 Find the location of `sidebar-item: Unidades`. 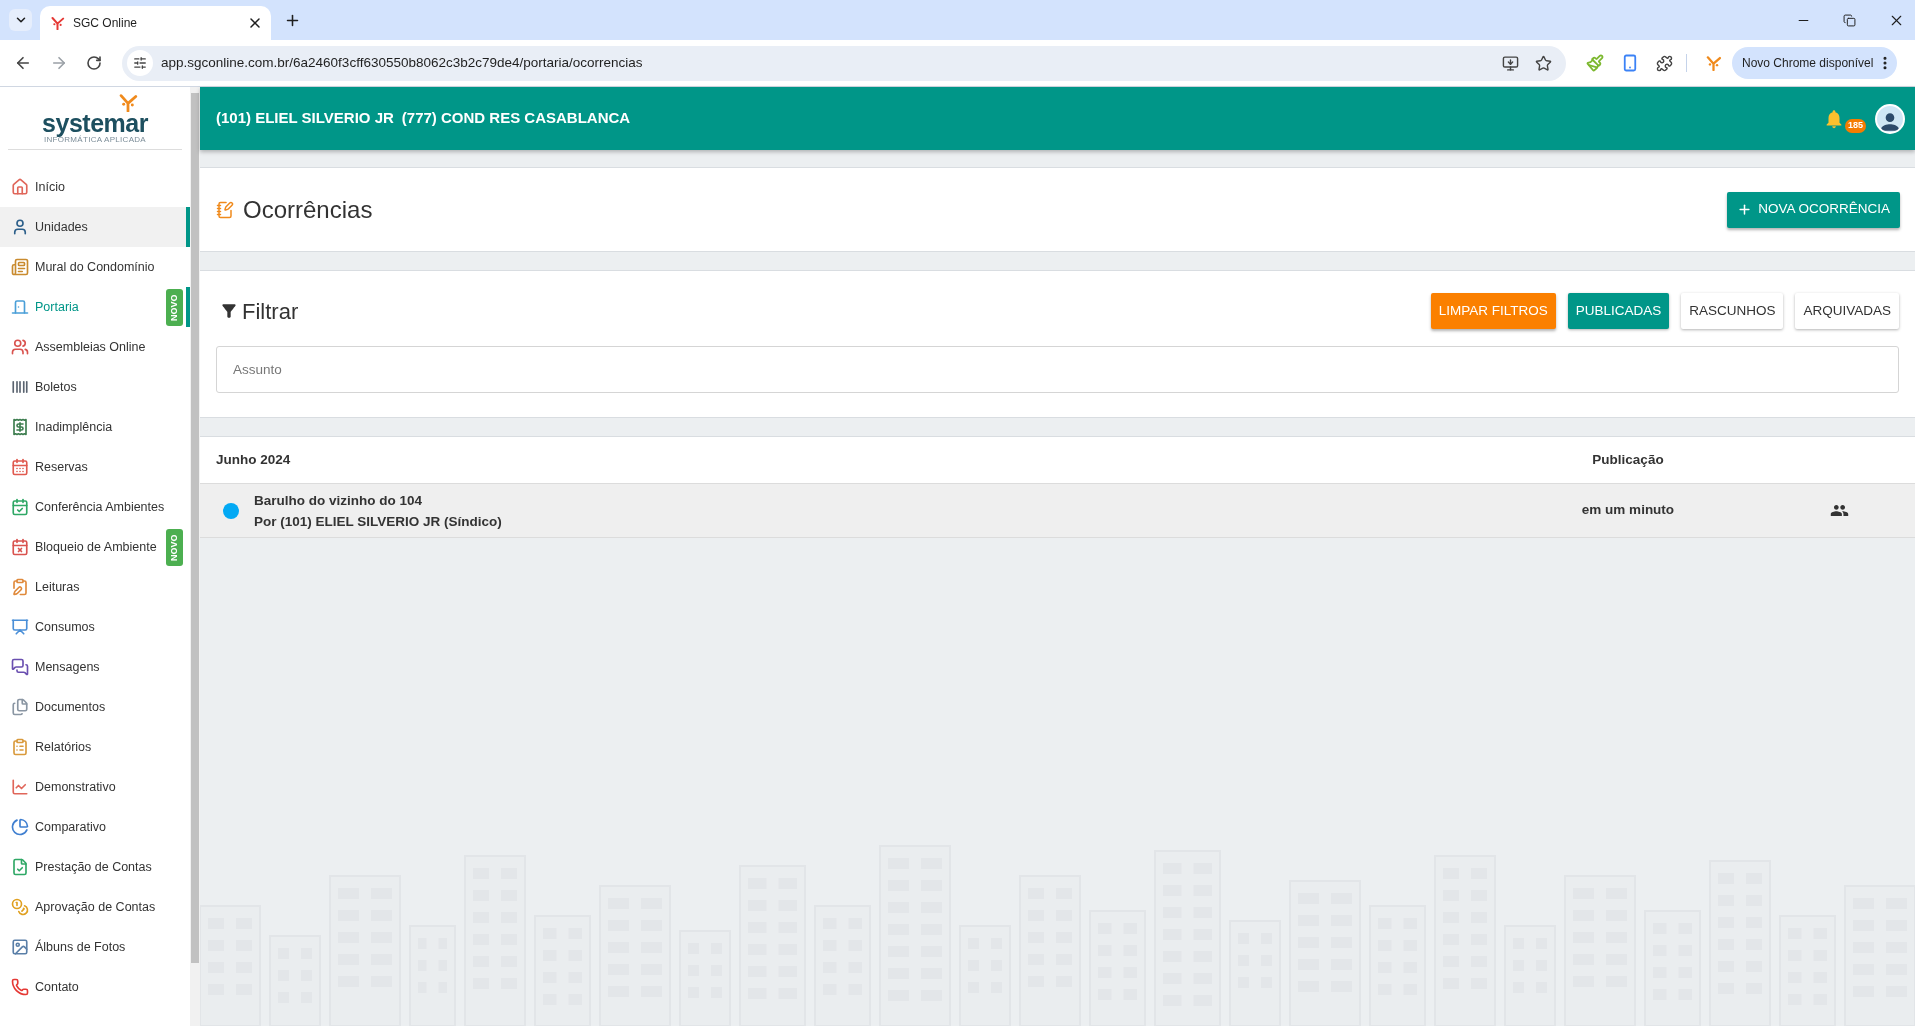

sidebar-item: Unidades is located at coordinates (95, 227).